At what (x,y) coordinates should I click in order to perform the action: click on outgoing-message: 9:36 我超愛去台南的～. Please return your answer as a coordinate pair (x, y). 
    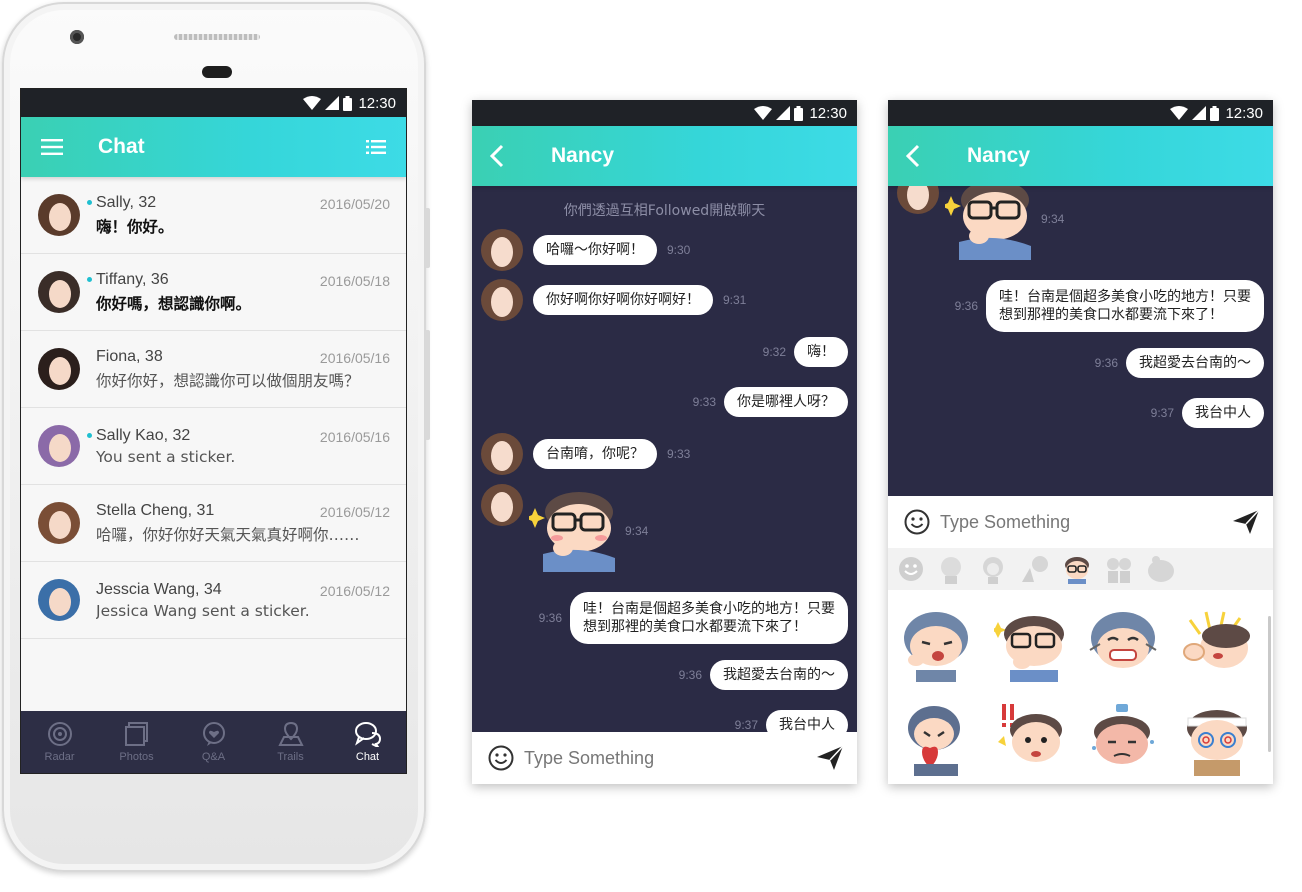
    Looking at the image, I should click on (763, 675).